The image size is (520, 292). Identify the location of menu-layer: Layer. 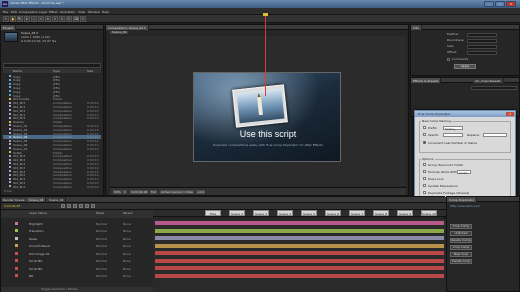
(43, 12).